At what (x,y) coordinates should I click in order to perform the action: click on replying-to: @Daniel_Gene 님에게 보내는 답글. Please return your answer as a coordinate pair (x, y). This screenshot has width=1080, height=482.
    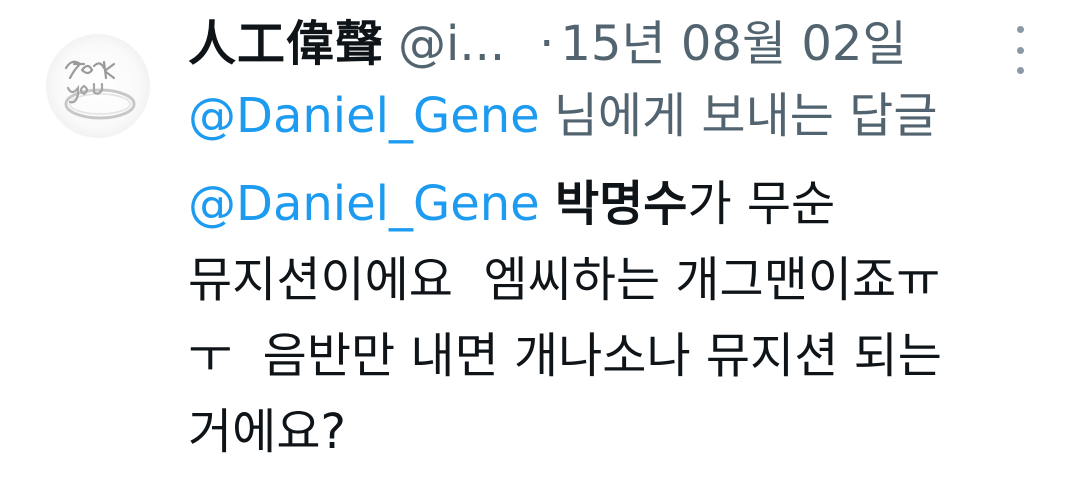
    Looking at the image, I should click on (562, 116).